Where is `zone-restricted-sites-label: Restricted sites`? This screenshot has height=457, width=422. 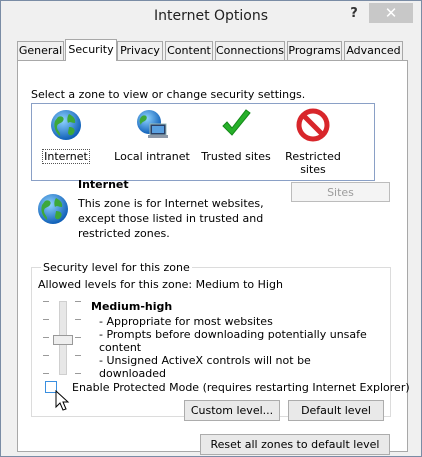 zone-restricted-sites-label: Restricted sites is located at coordinates (313, 163).